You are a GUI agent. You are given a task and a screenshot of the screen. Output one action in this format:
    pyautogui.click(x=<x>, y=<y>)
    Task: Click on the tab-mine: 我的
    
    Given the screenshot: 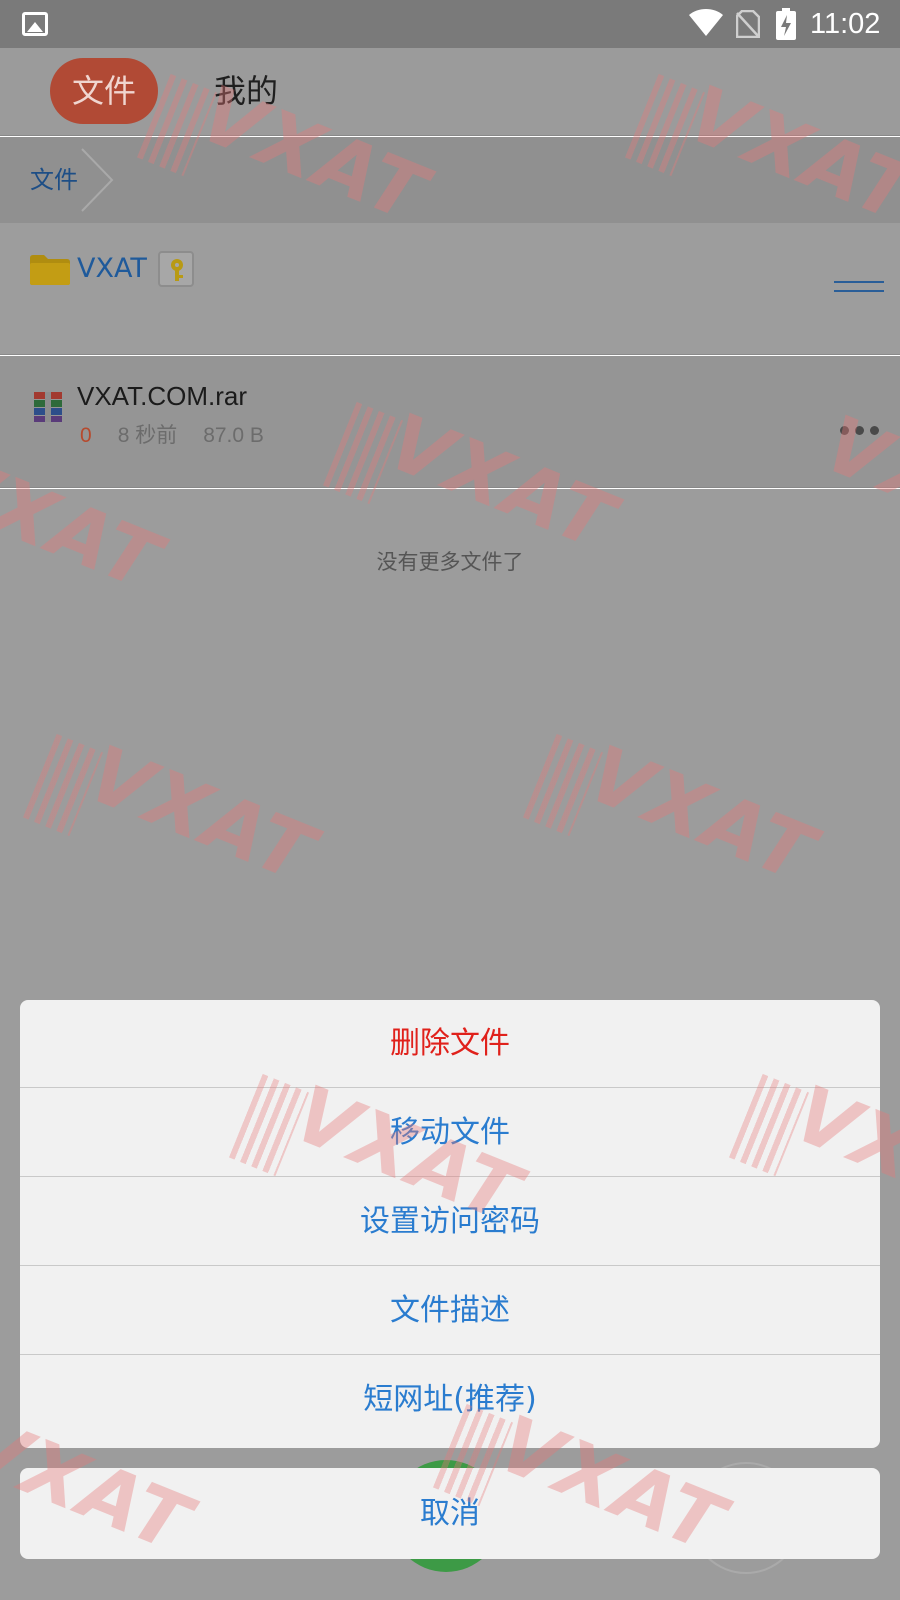 What is the action you would take?
    pyautogui.click(x=246, y=91)
    